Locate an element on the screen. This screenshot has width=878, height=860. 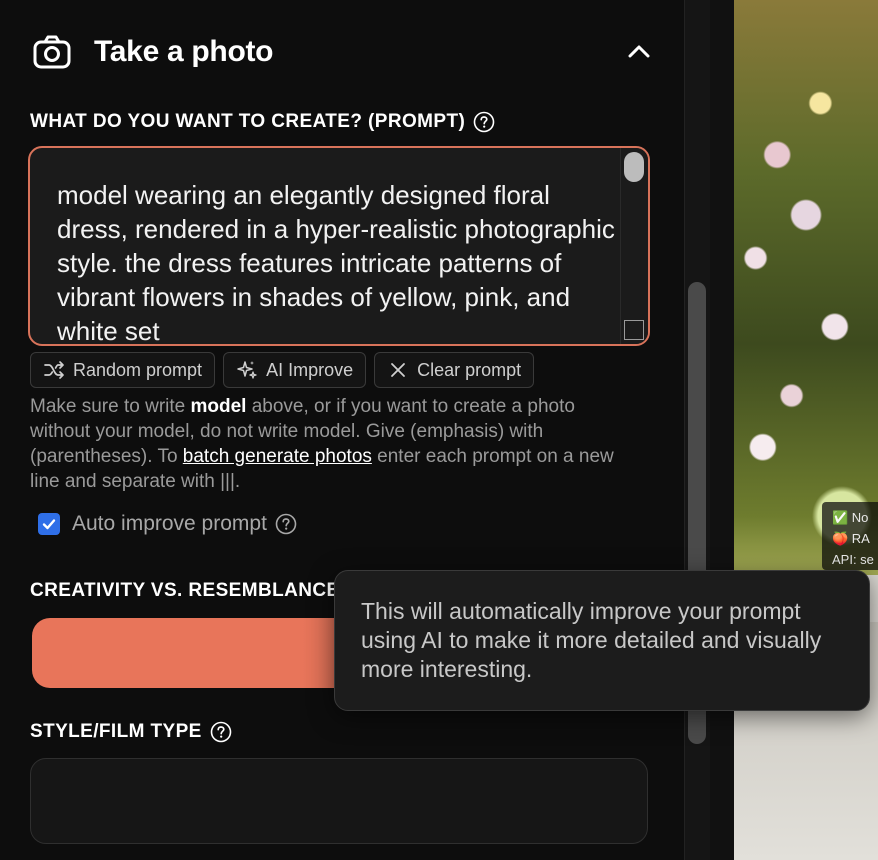
style-label-text: STYLE/FILM TYPE is located at coordinates (116, 731).